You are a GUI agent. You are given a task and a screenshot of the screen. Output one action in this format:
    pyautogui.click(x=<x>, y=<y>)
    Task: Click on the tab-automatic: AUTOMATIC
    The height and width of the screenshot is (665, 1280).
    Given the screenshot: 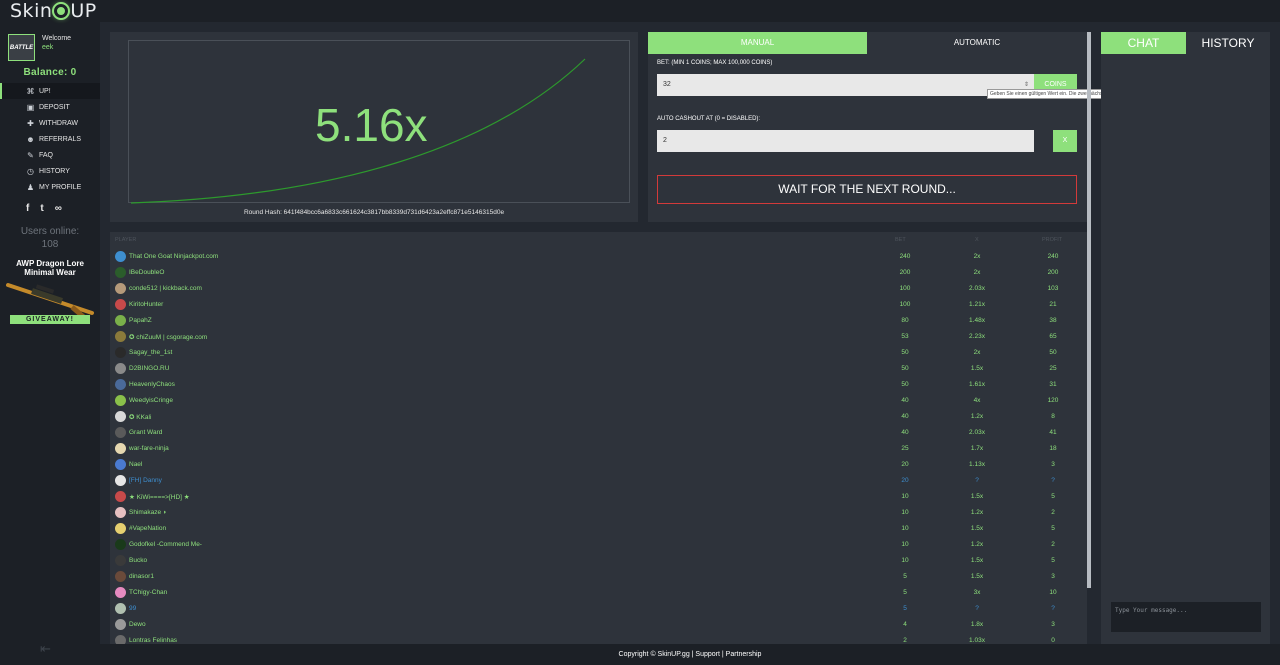 What is the action you would take?
    pyautogui.click(x=977, y=43)
    